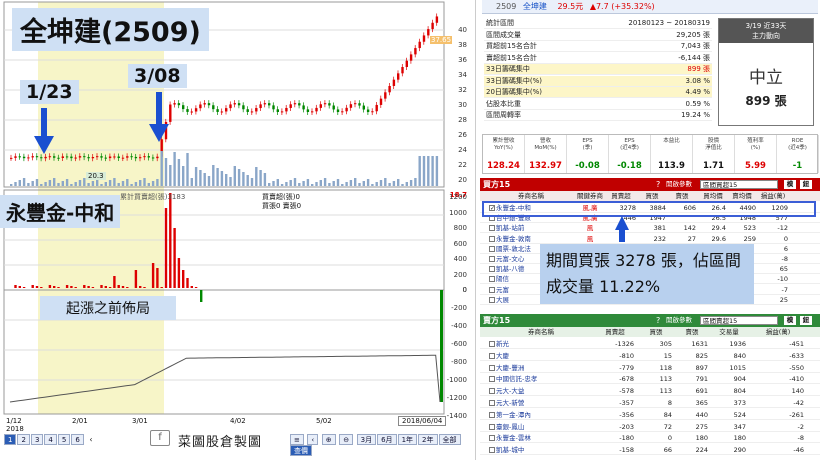 The width and height of the screenshot is (820, 460). I want to click on sell-cell: 804, so click(739, 391).